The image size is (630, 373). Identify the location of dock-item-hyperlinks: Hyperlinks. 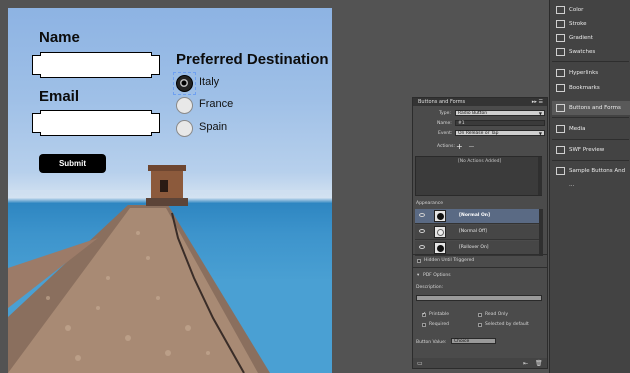
(591, 73).